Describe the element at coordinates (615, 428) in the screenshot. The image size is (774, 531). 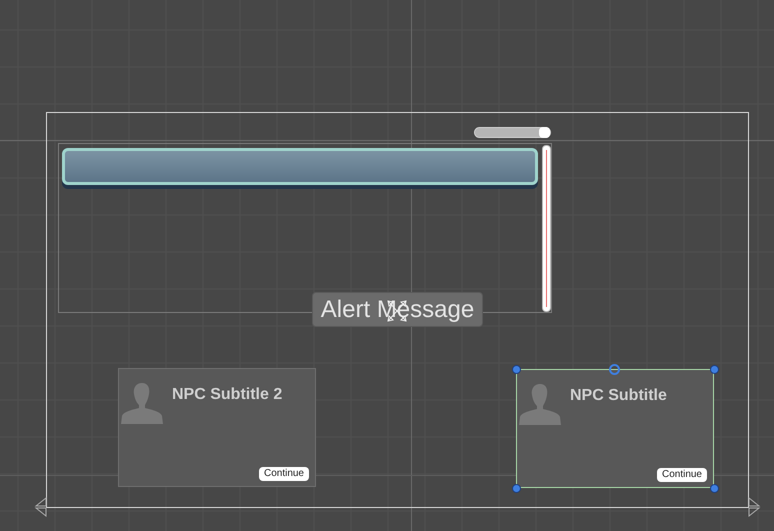
I see `subtitle-panel: NPC Subtitle Continue` at that location.